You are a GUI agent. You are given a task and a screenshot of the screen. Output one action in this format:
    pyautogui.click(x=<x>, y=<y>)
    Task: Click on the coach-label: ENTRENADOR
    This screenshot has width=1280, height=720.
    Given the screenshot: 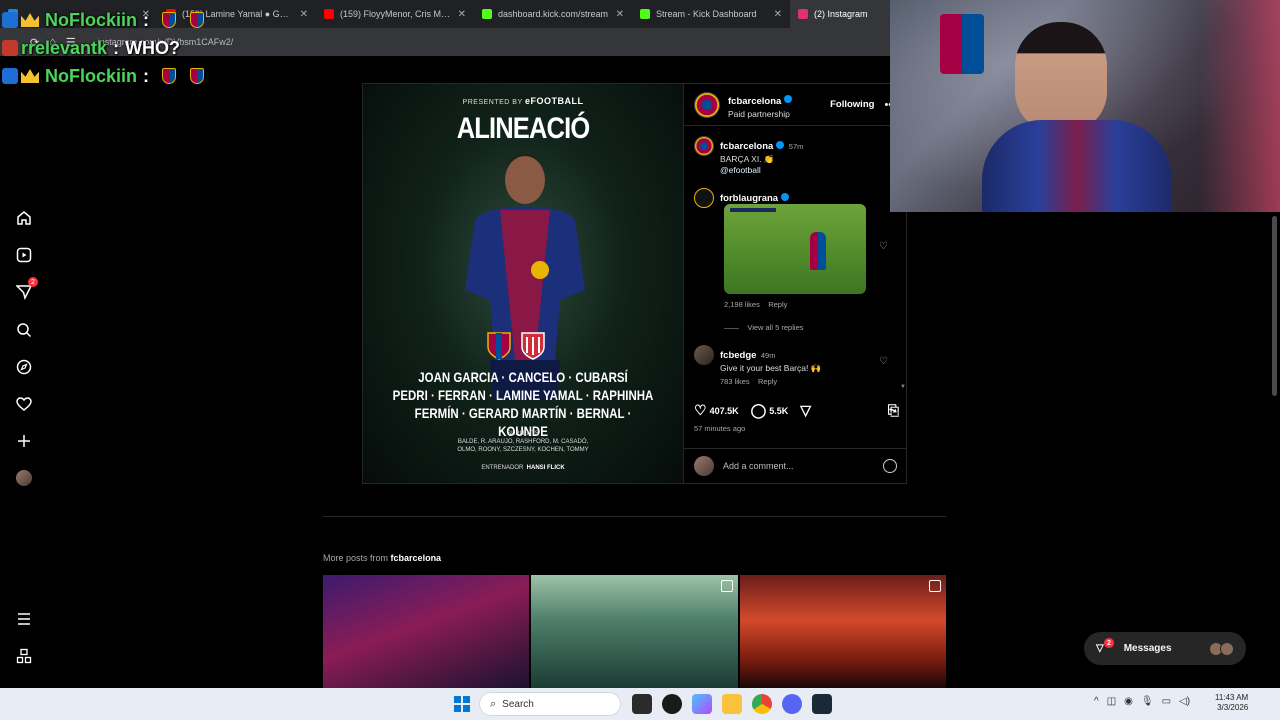 What is the action you would take?
    pyautogui.click(x=502, y=468)
    